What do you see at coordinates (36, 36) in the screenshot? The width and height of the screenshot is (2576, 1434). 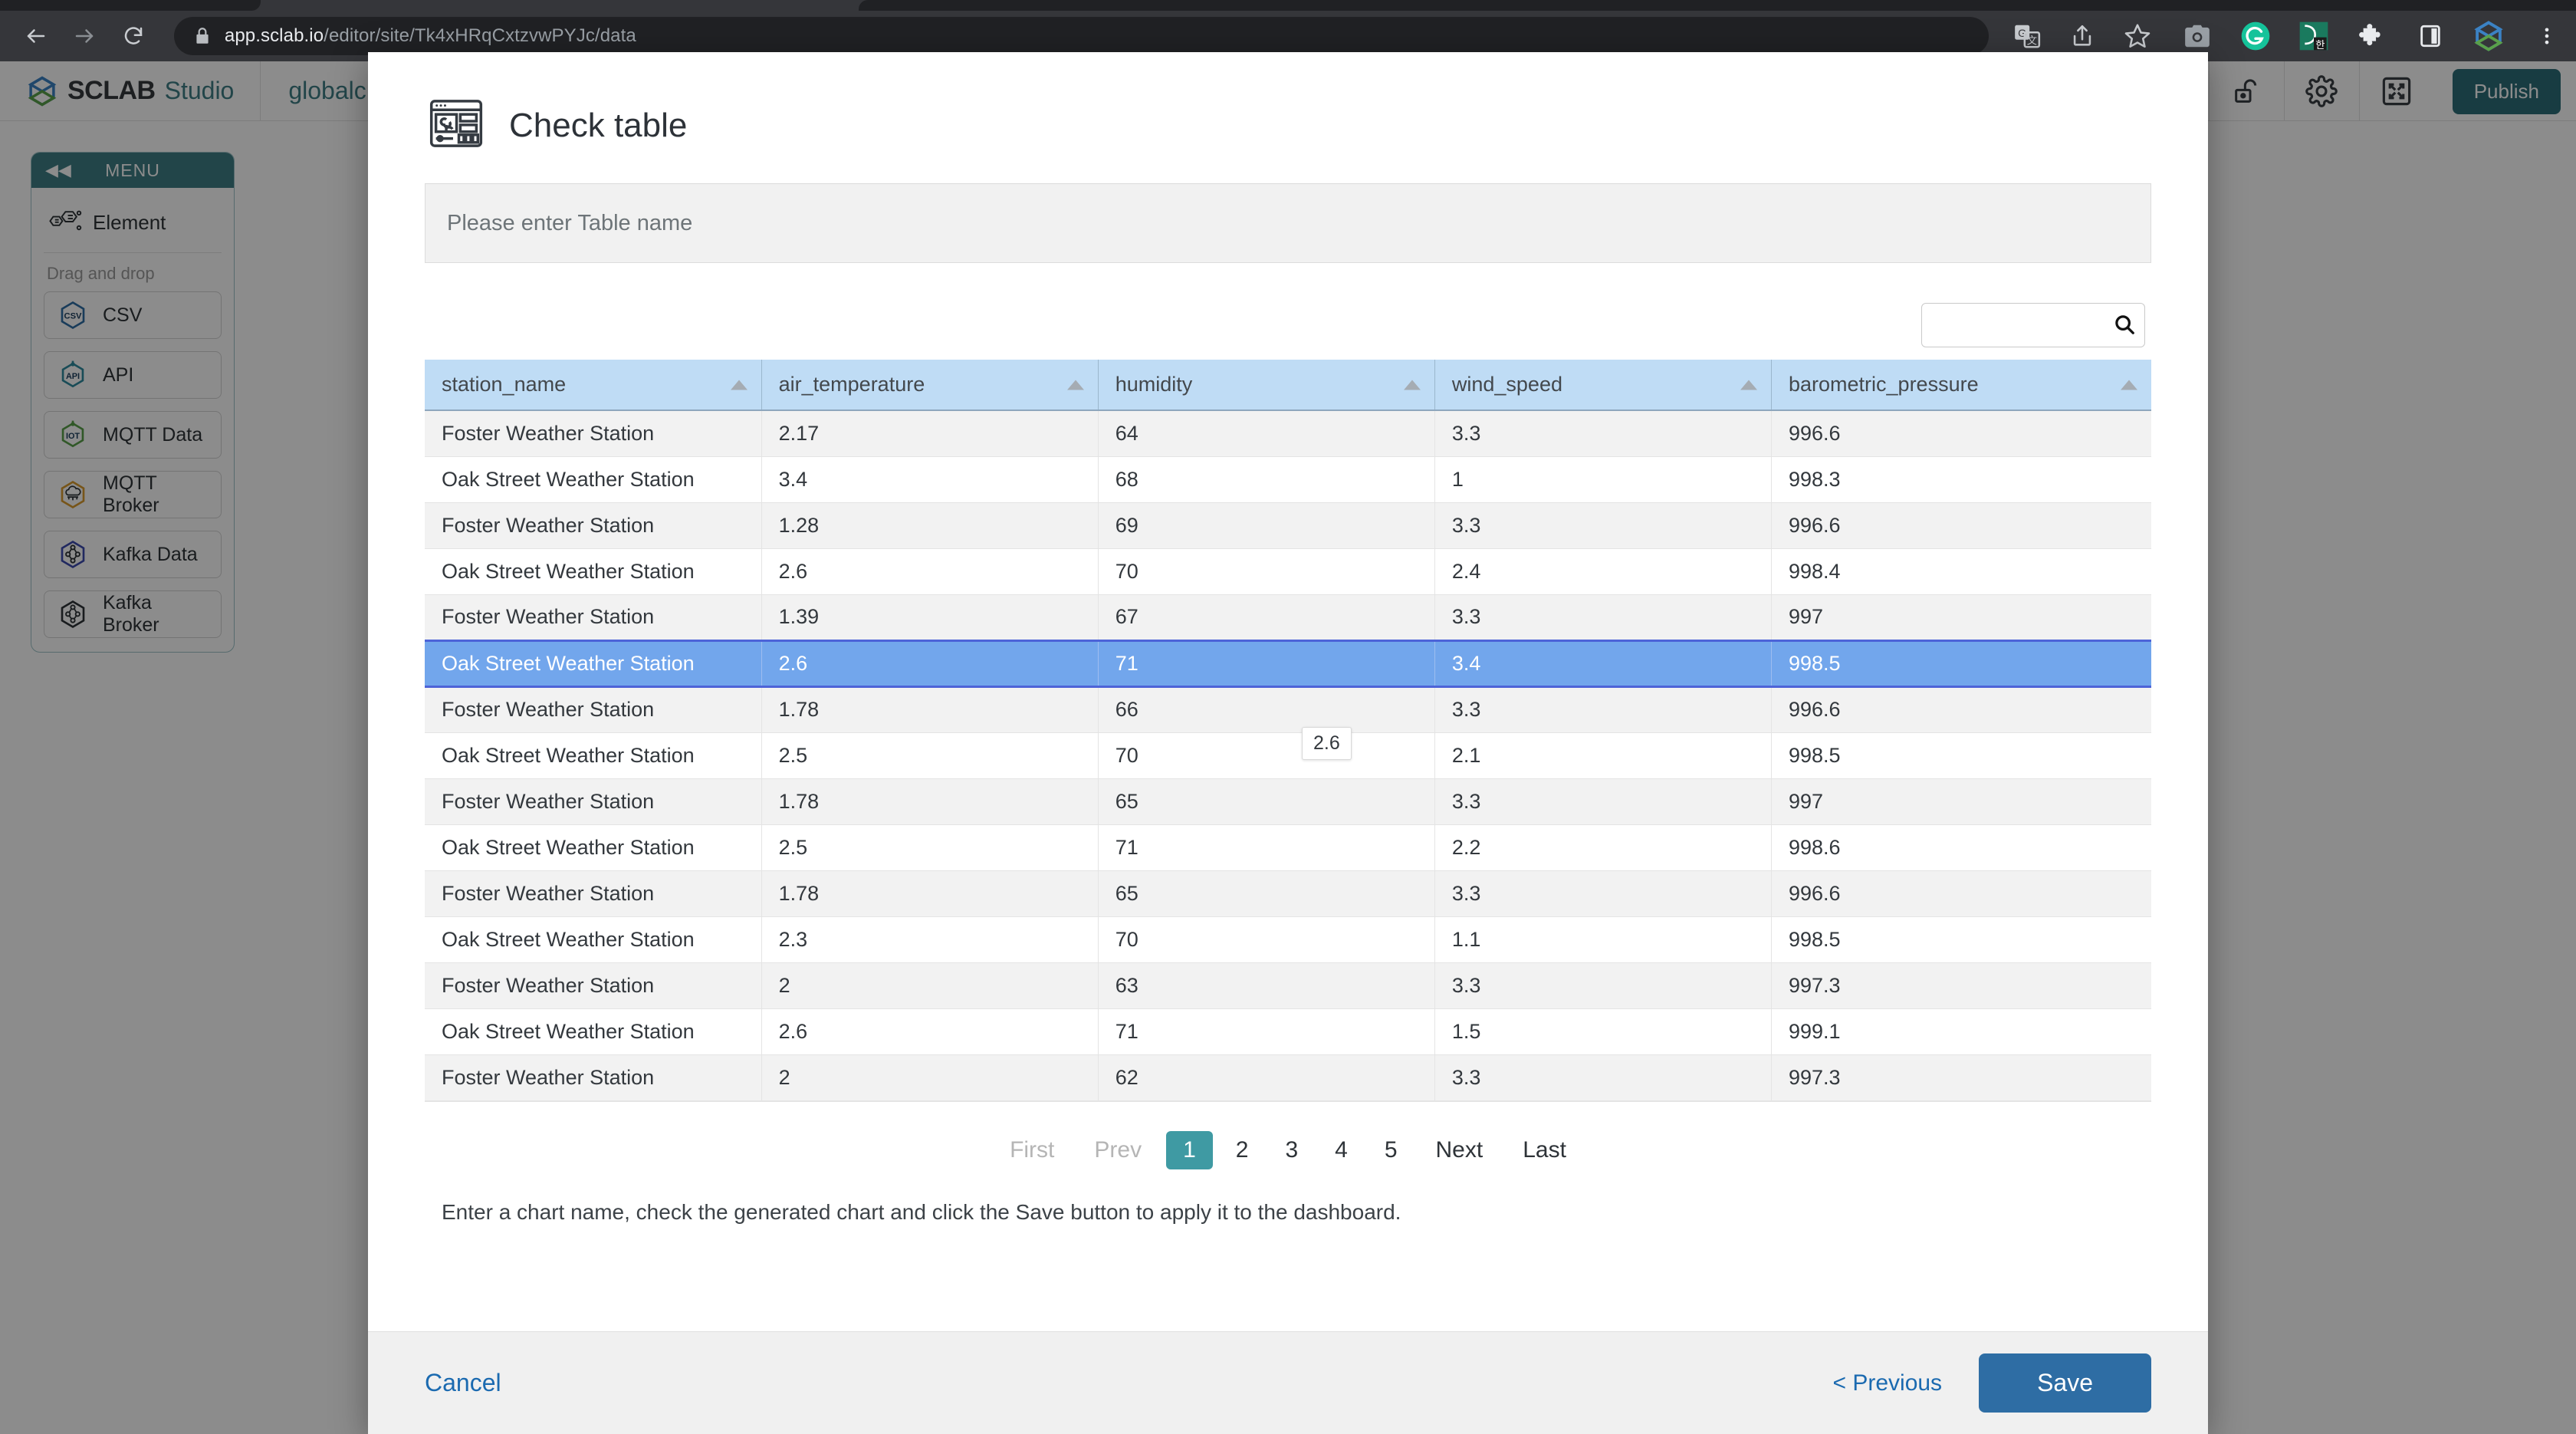 I see `back-button` at bounding box center [36, 36].